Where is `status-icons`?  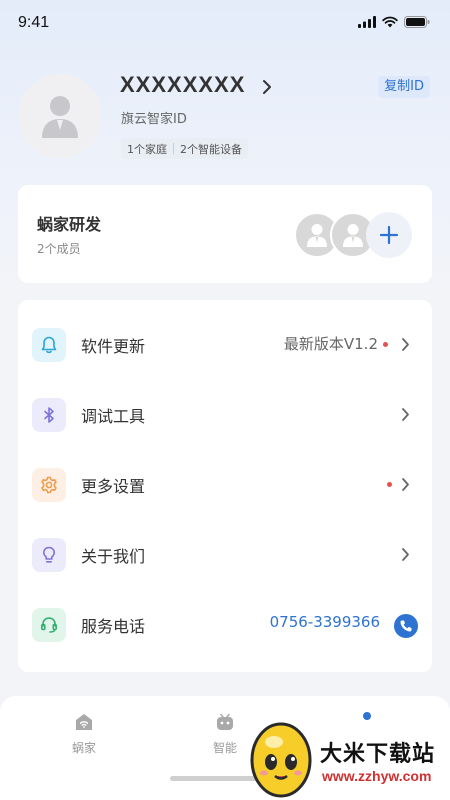
status-icons is located at coordinates (394, 22).